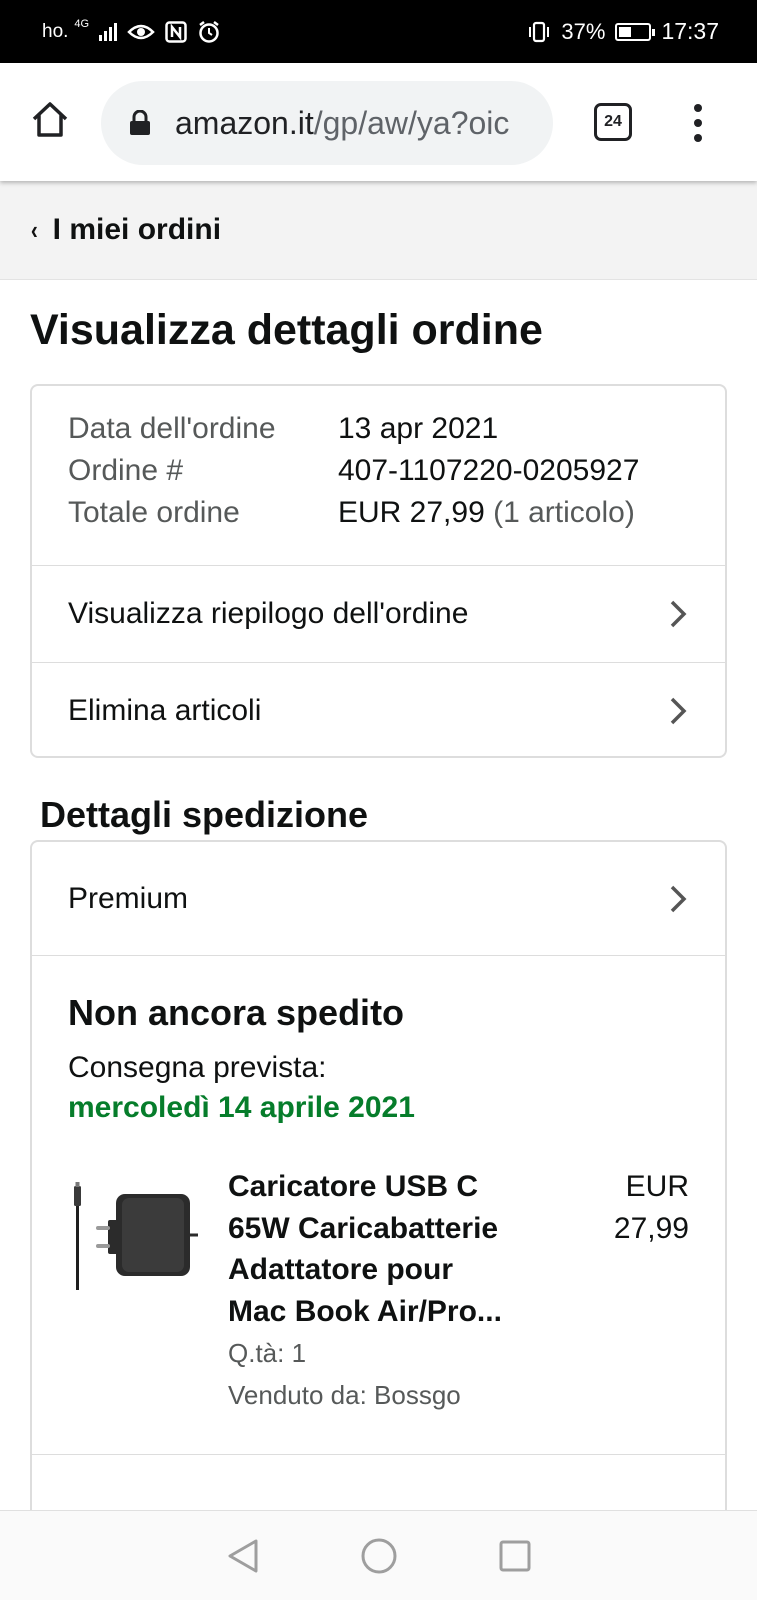  I want to click on battery-percentage: 37%, so click(583, 31).